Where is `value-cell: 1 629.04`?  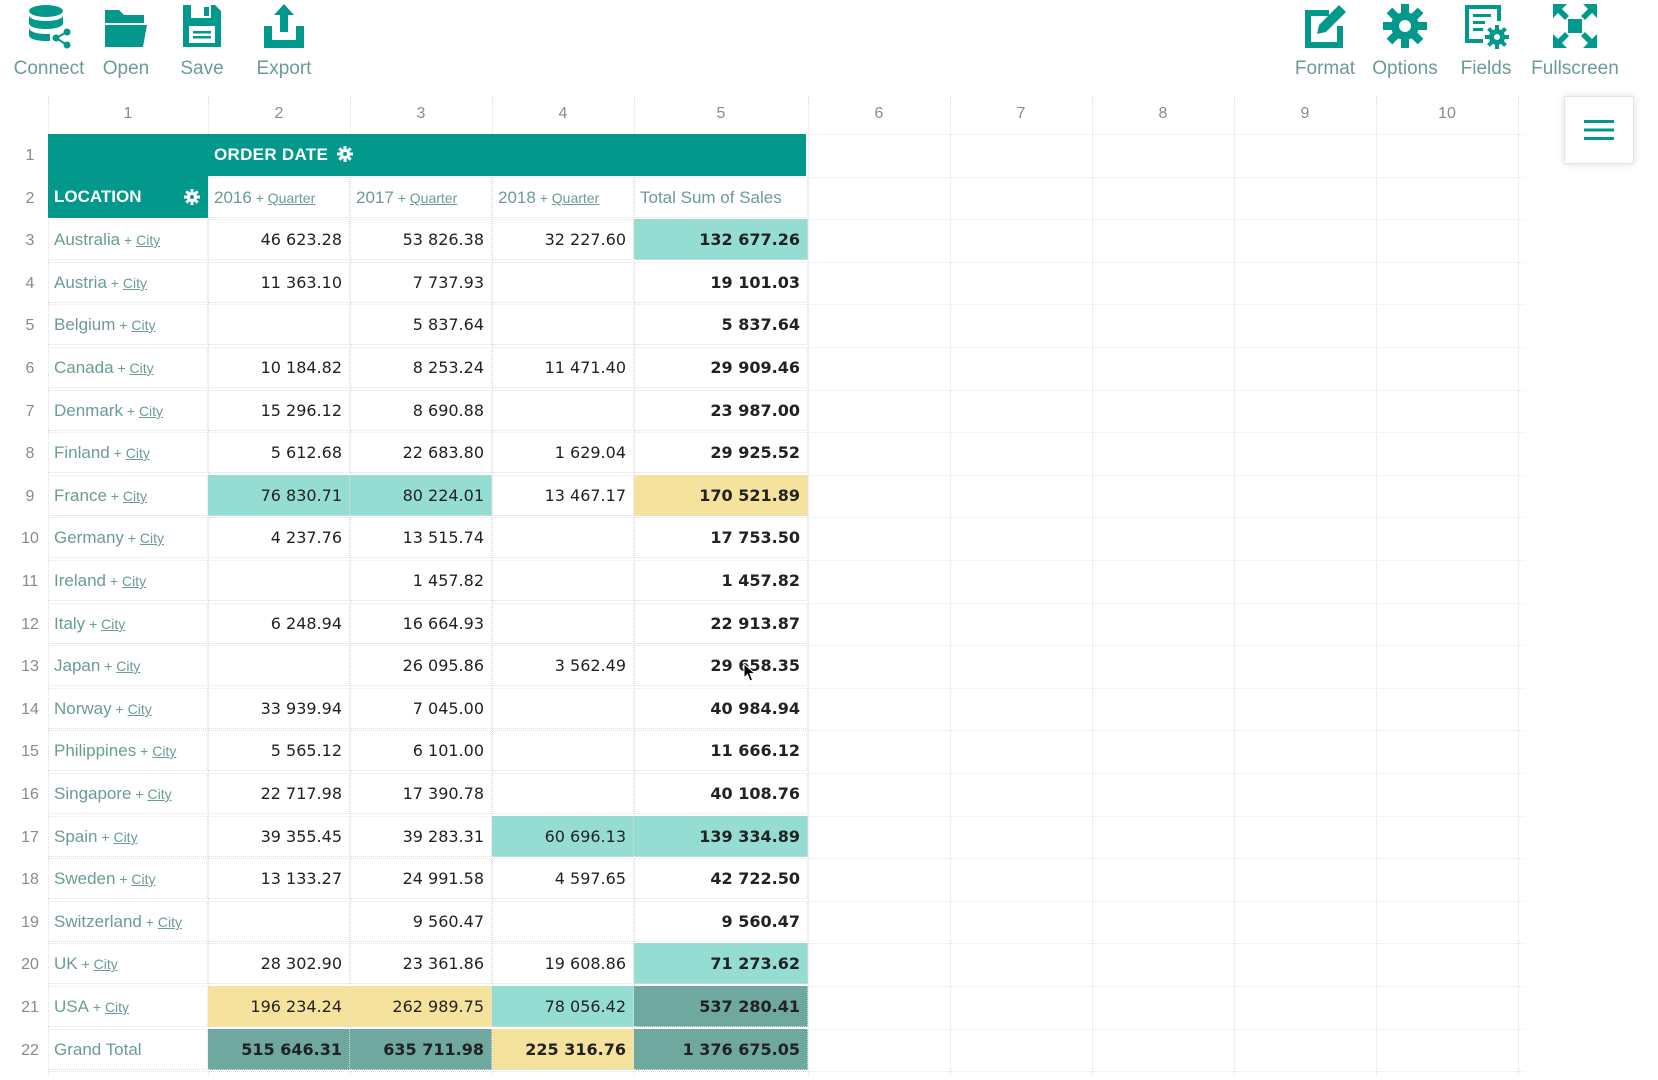
value-cell: 1 629.04 is located at coordinates (563, 452).